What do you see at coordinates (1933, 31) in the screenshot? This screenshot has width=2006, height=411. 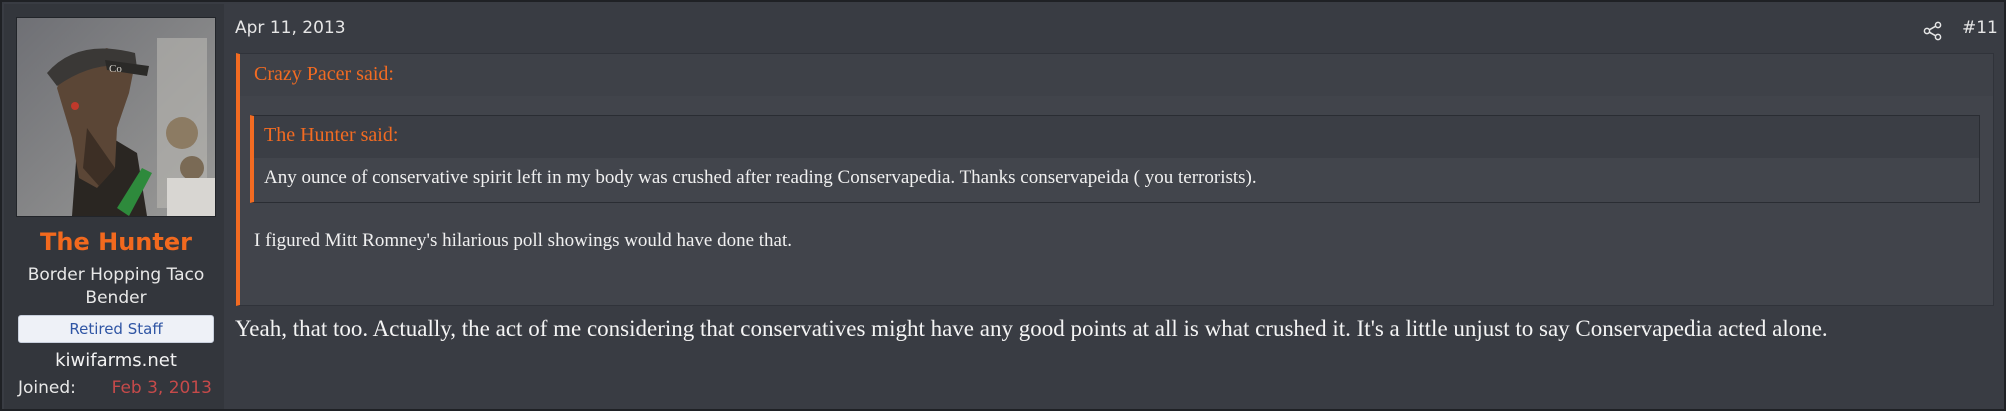 I see `share-icon` at bounding box center [1933, 31].